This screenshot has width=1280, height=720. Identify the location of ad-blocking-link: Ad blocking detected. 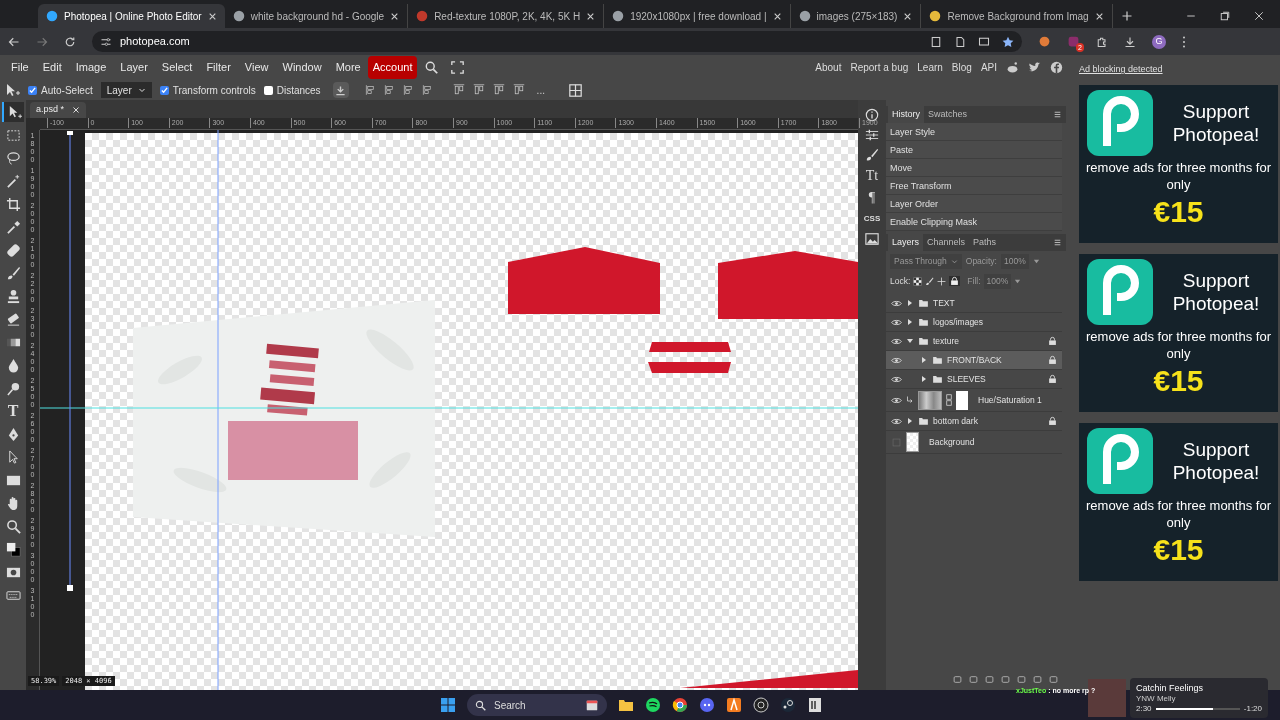
(1121, 69).